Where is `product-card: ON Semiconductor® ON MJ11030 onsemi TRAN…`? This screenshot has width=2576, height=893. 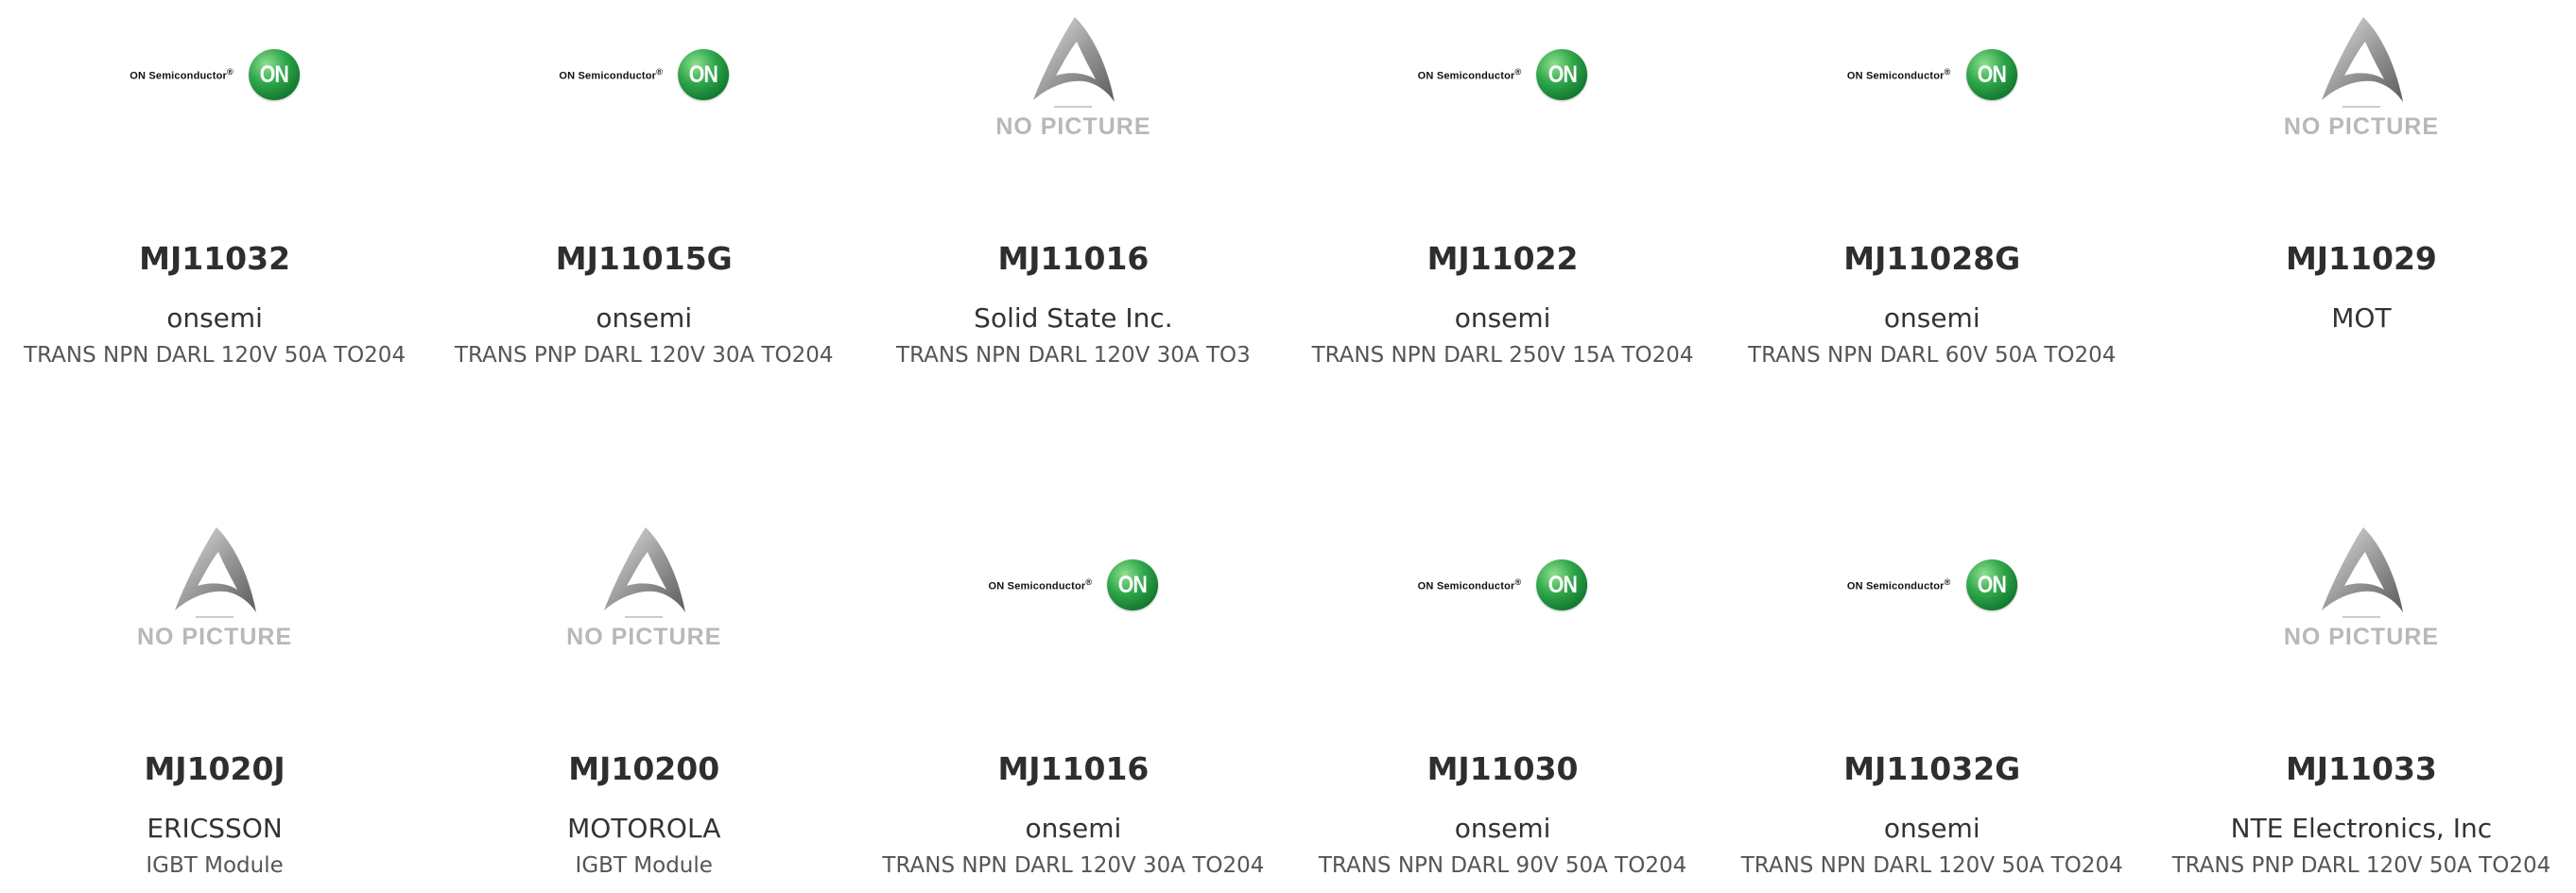
product-card: ON Semiconductor® ON MJ11030 onsemi TRAN… is located at coordinates (1502, 702).